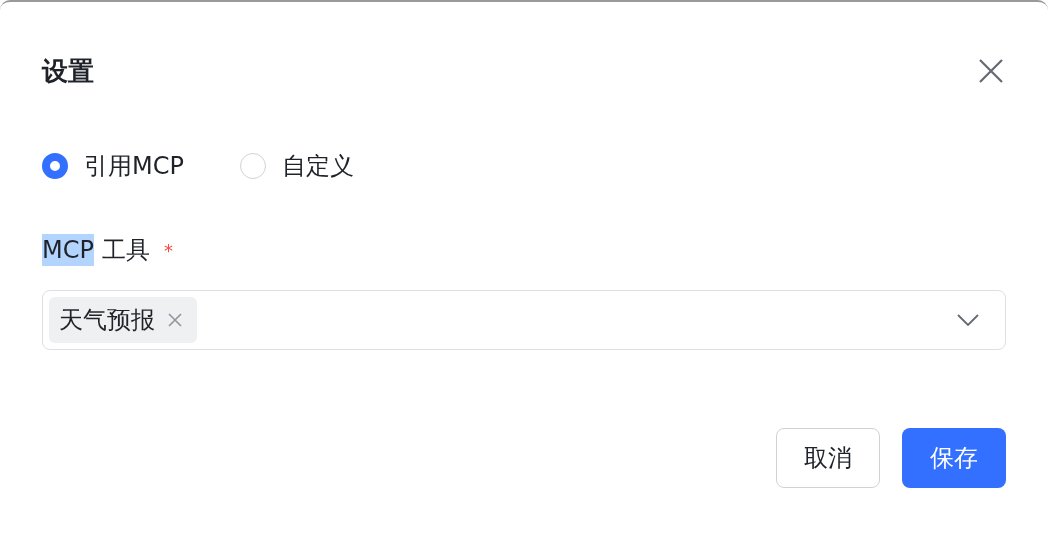 This screenshot has width=1048, height=534. I want to click on field-label: 工具, so click(125, 250).